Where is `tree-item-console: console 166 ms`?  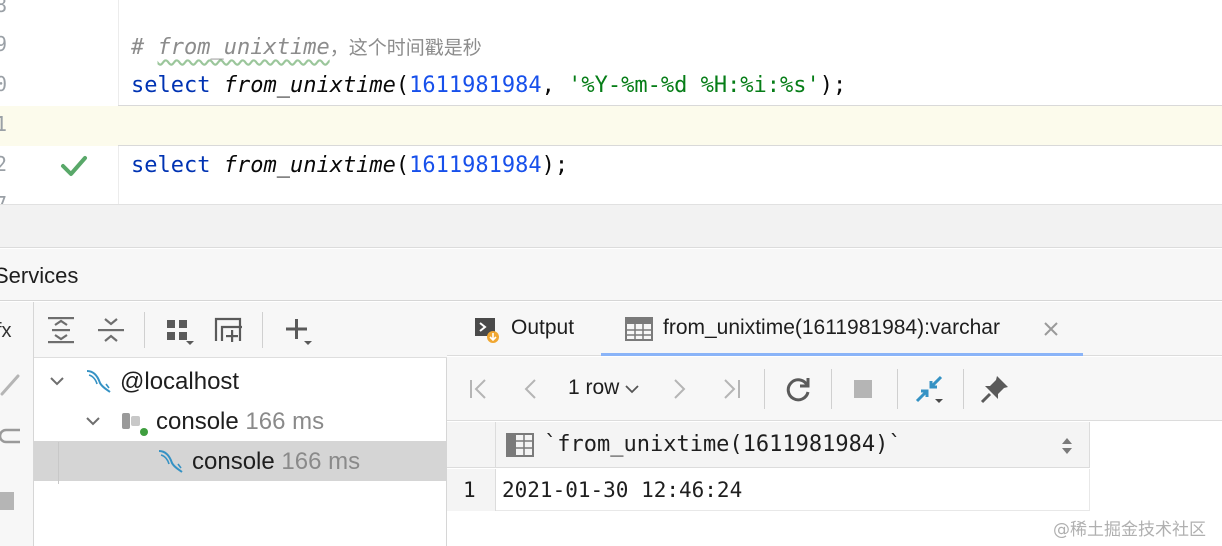 tree-item-console: console 166 ms is located at coordinates (240, 461).